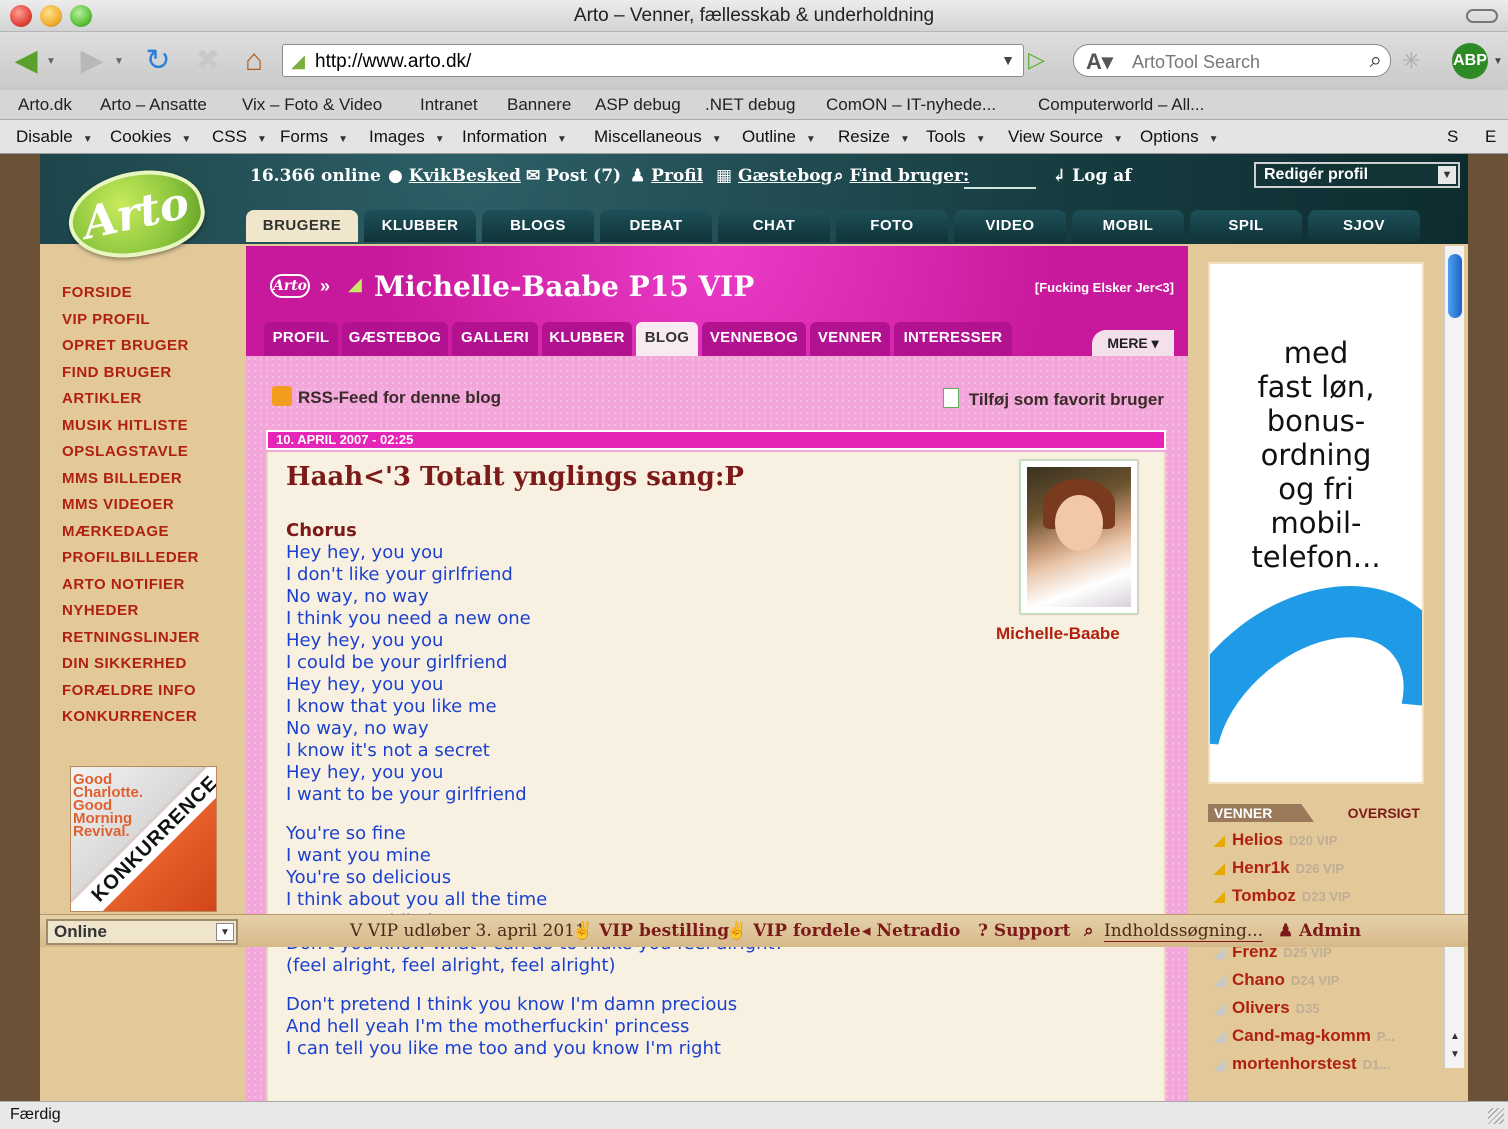 The image size is (1508, 1129). What do you see at coordinates (892, 226) in the screenshot?
I see `tab-foto: FOTO` at bounding box center [892, 226].